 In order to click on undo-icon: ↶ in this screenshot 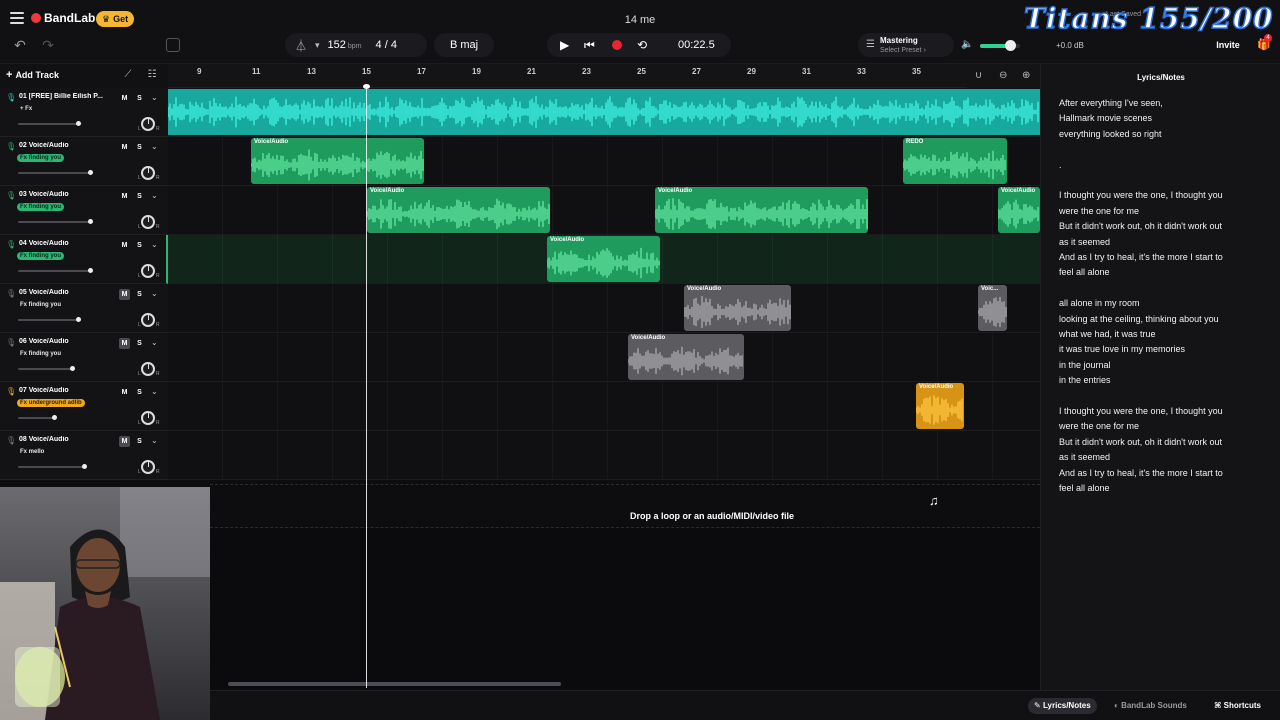, I will do `click(20, 45)`.